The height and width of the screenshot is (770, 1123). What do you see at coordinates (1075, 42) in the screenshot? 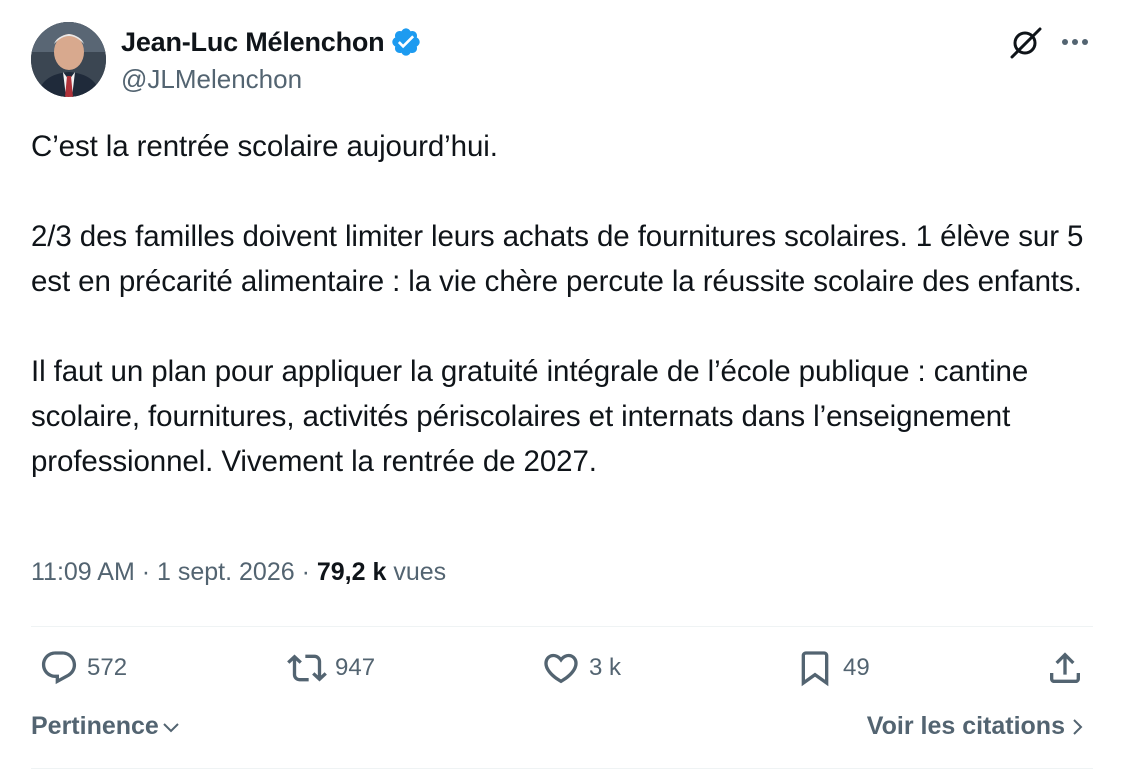
I see `more-options-icon` at bounding box center [1075, 42].